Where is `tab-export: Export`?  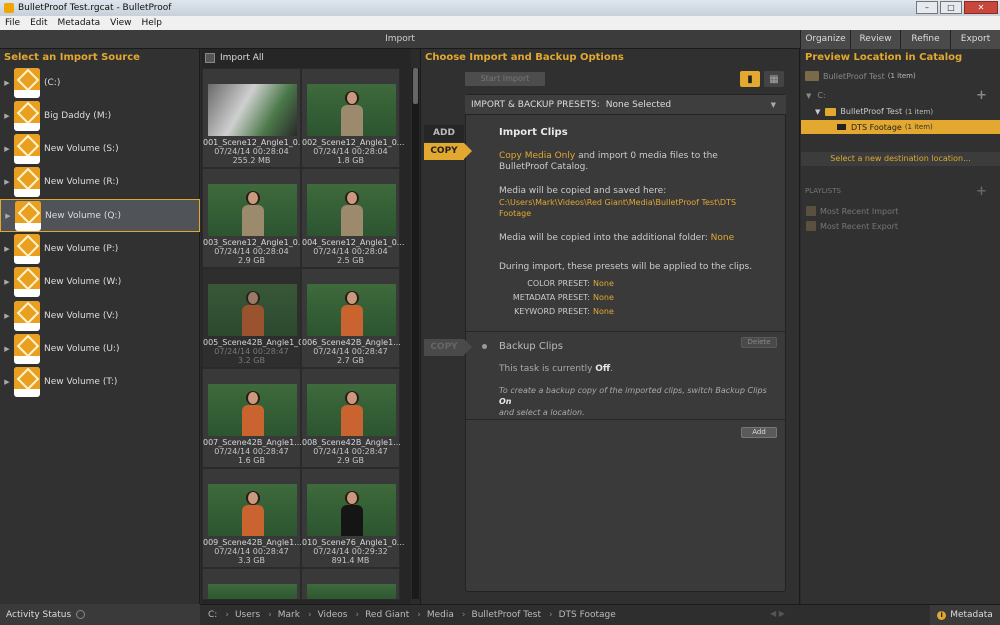 tab-export: Export is located at coordinates (975, 39).